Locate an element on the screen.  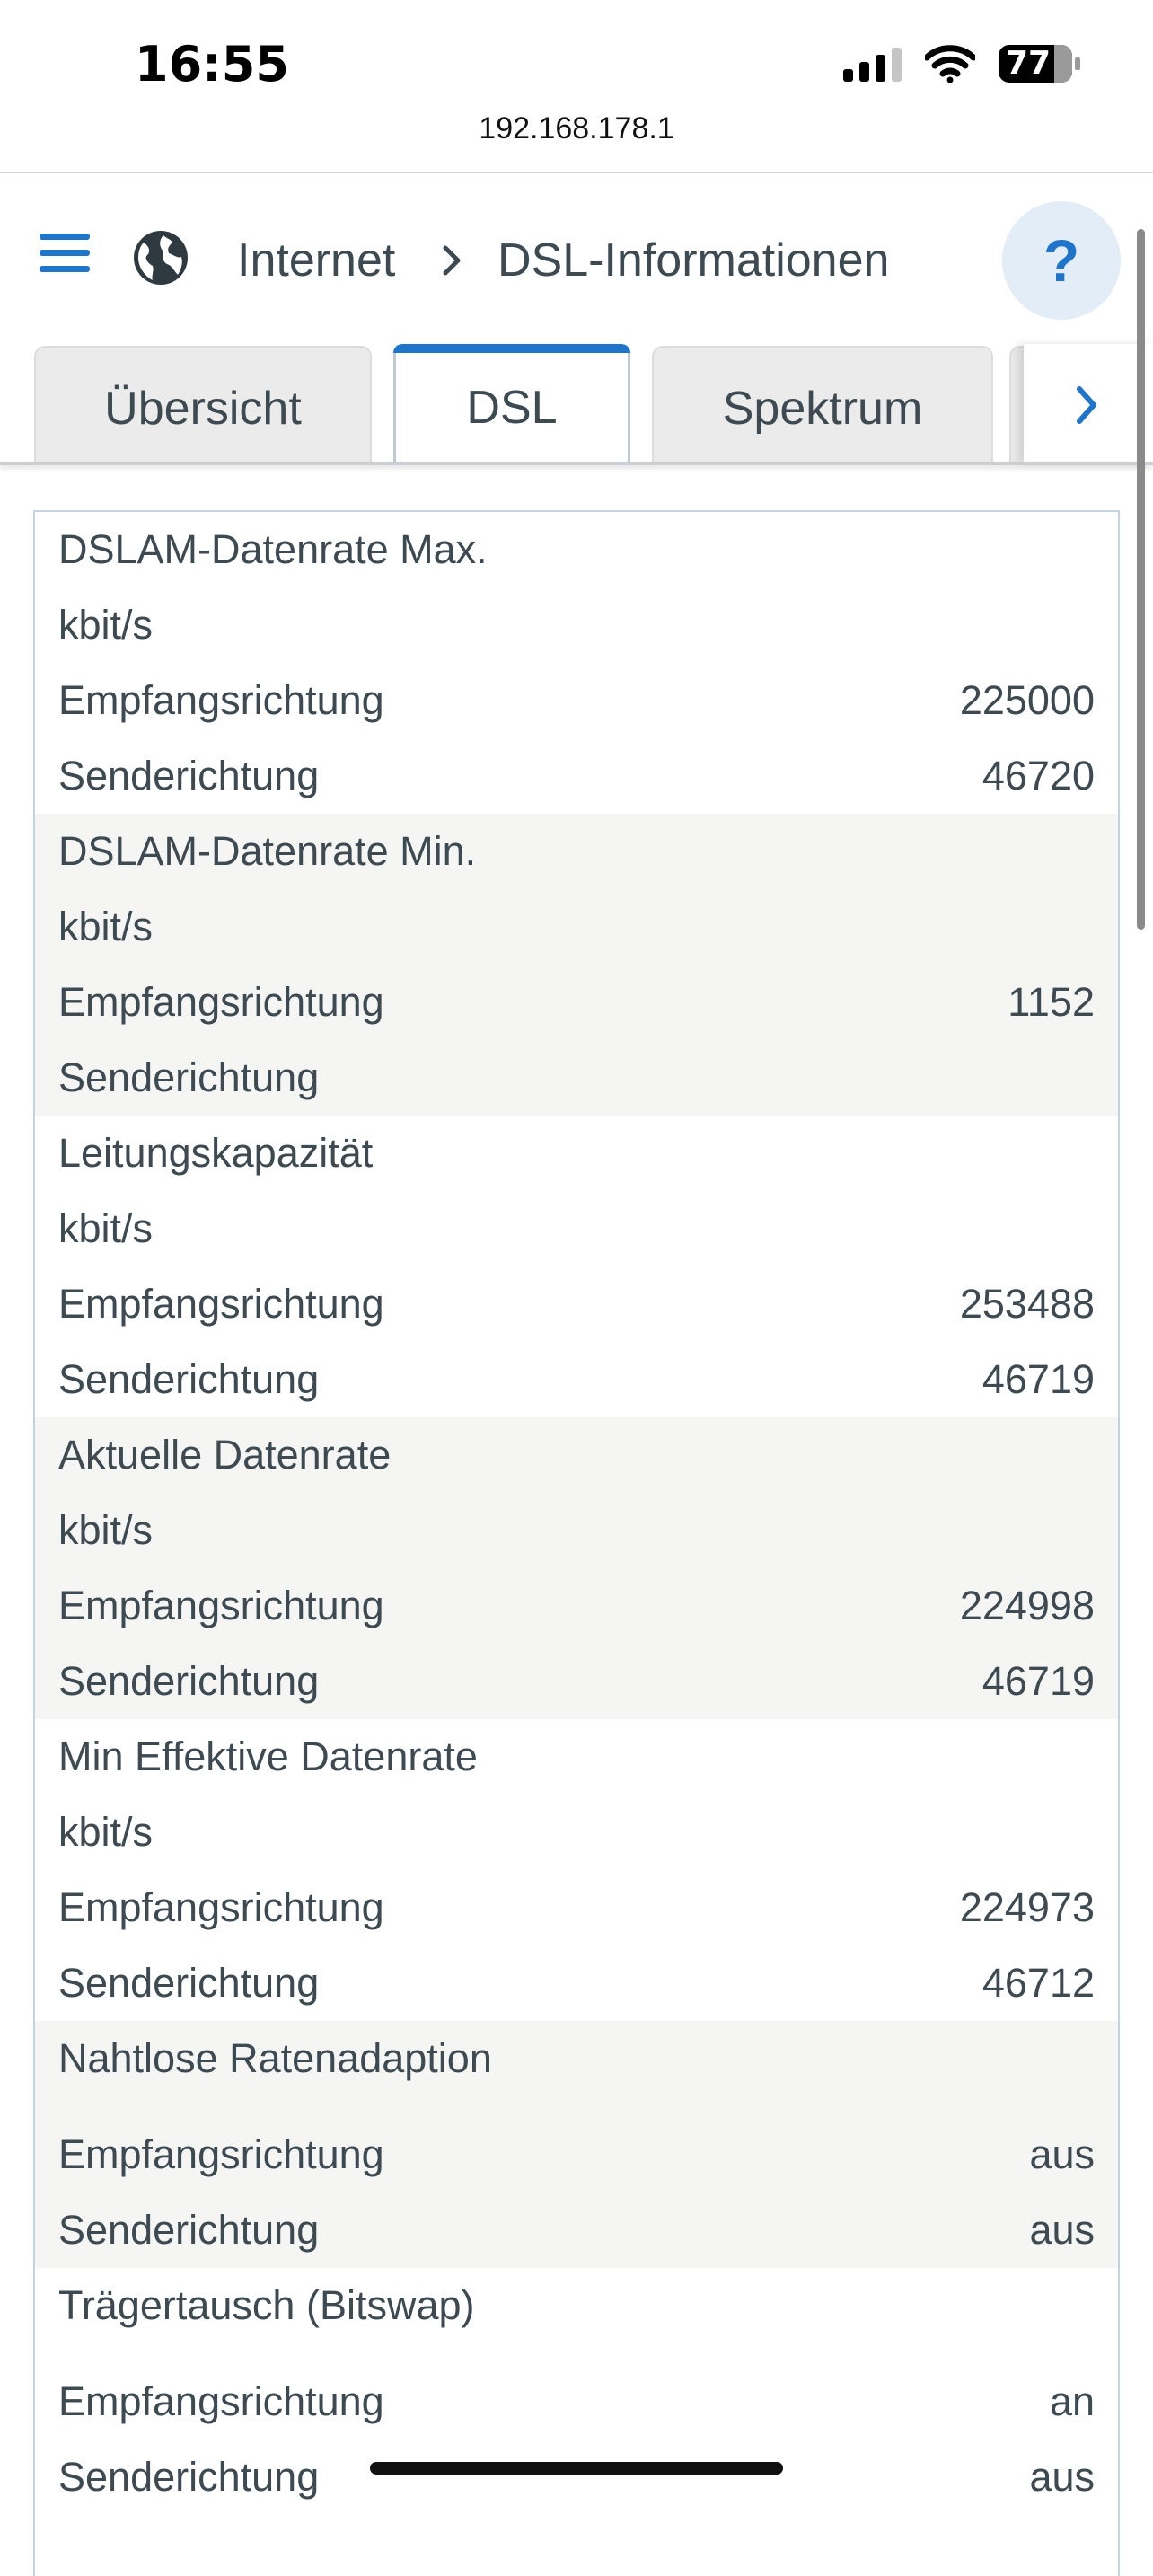
status-icons: 77 is located at coordinates (961, 64).